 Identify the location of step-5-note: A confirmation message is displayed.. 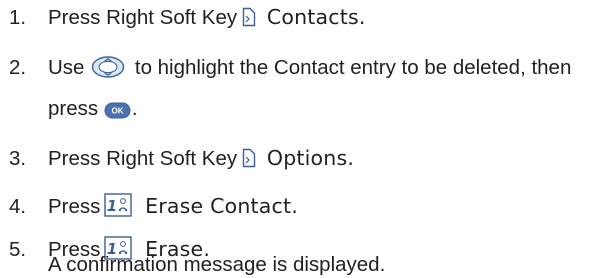
(216, 264).